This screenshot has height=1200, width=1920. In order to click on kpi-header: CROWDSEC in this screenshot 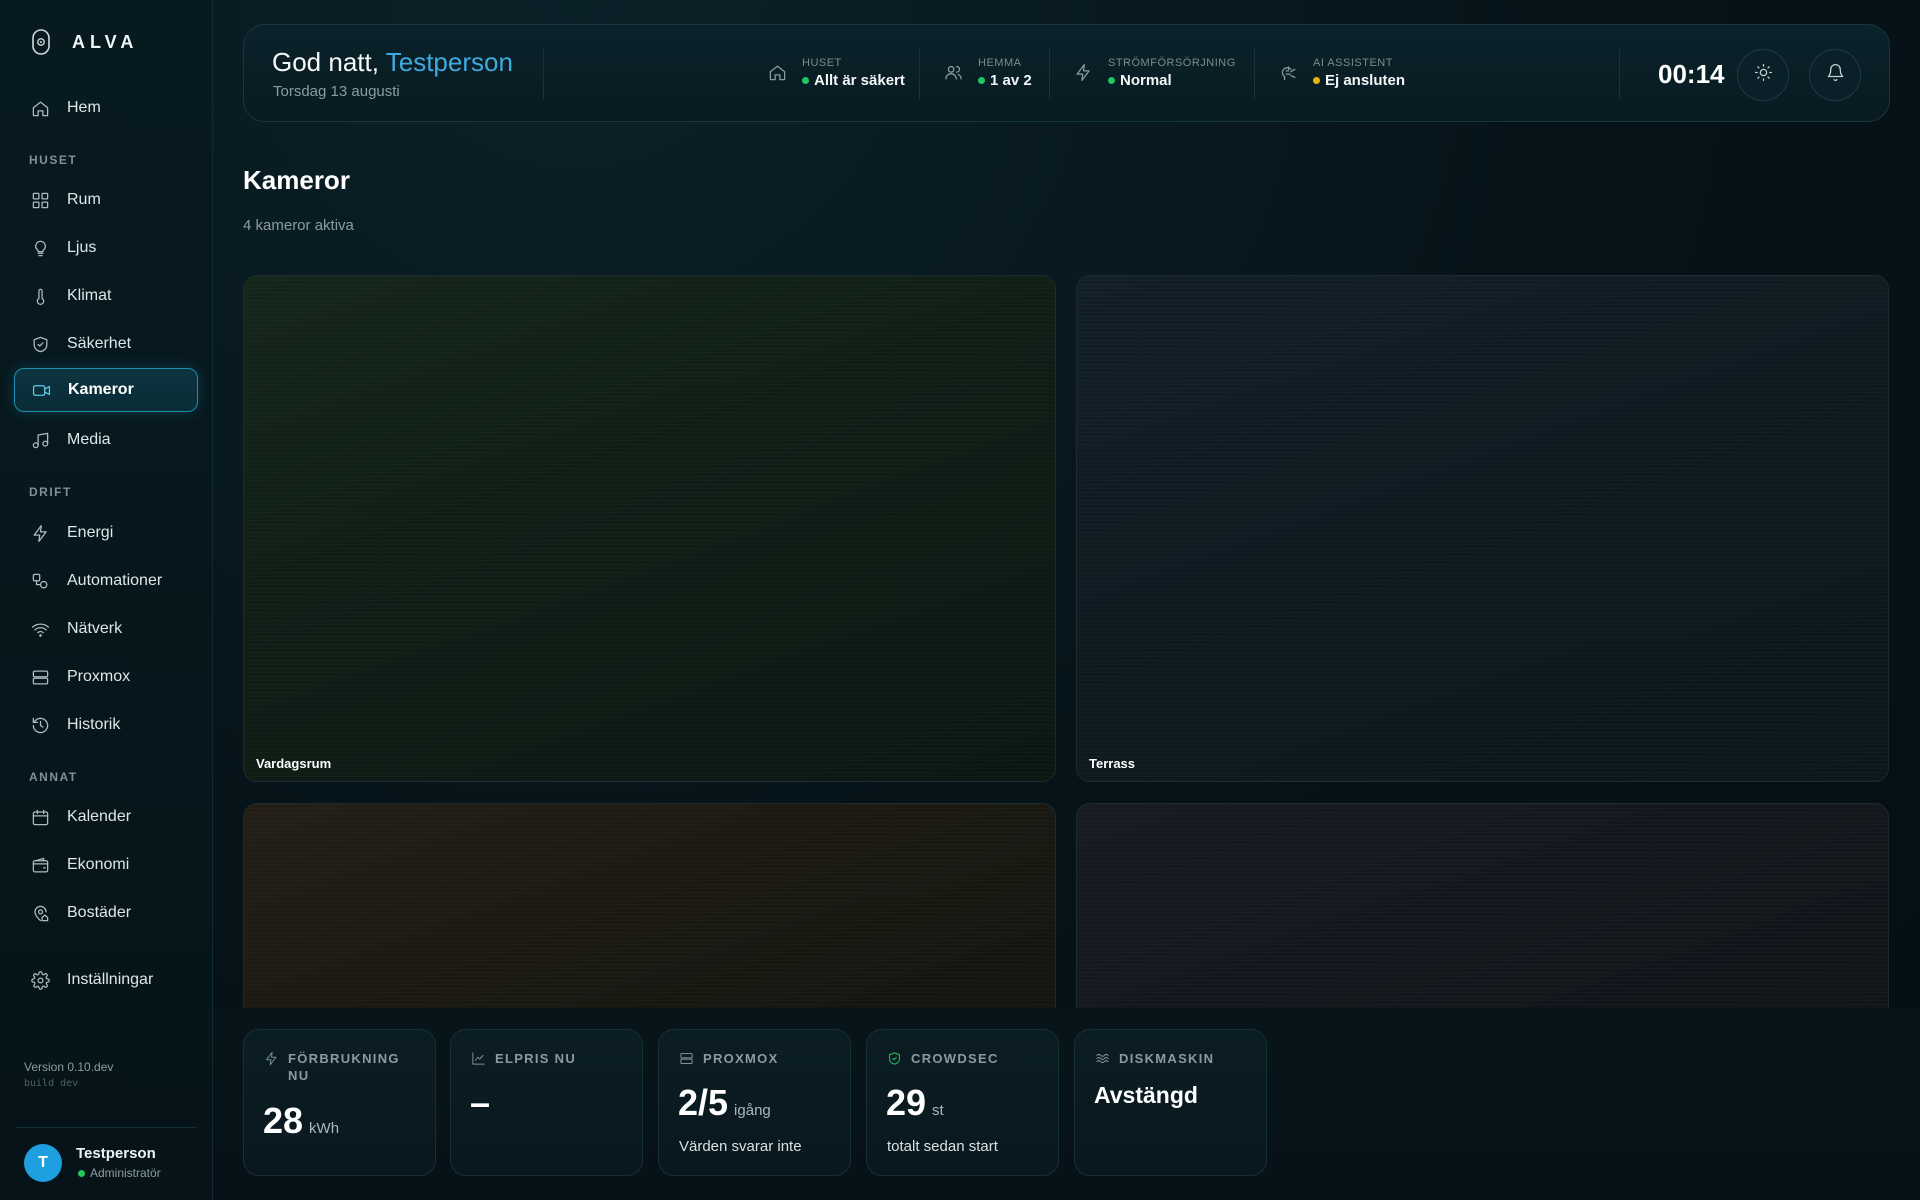, I will do `click(943, 1058)`.